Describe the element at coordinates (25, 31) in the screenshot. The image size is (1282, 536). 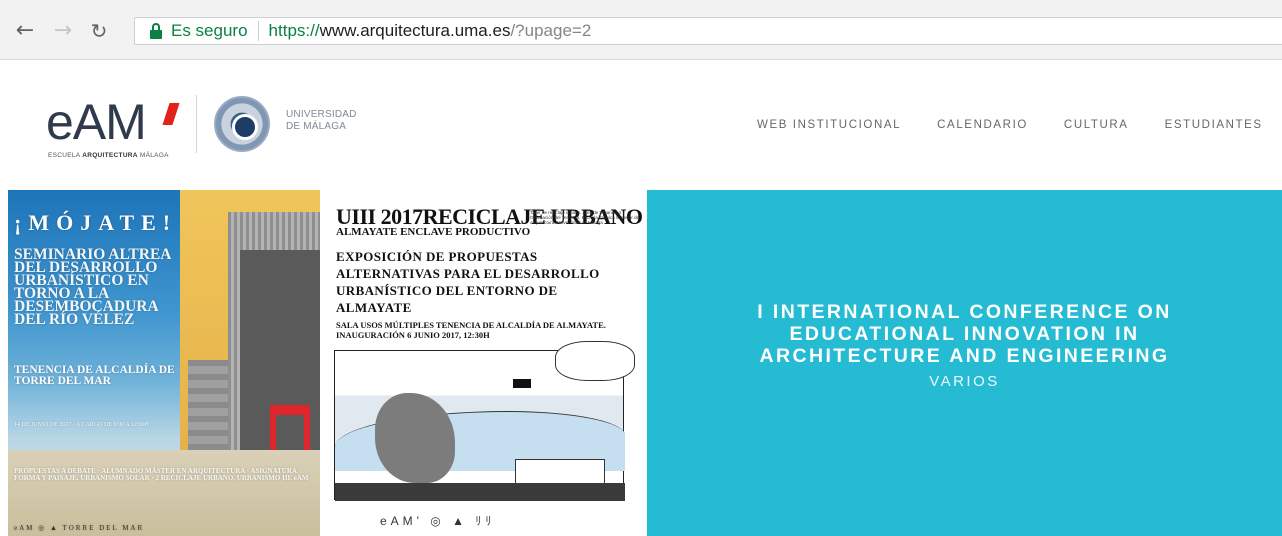
I see `arrow-left-icon: ←` at that location.